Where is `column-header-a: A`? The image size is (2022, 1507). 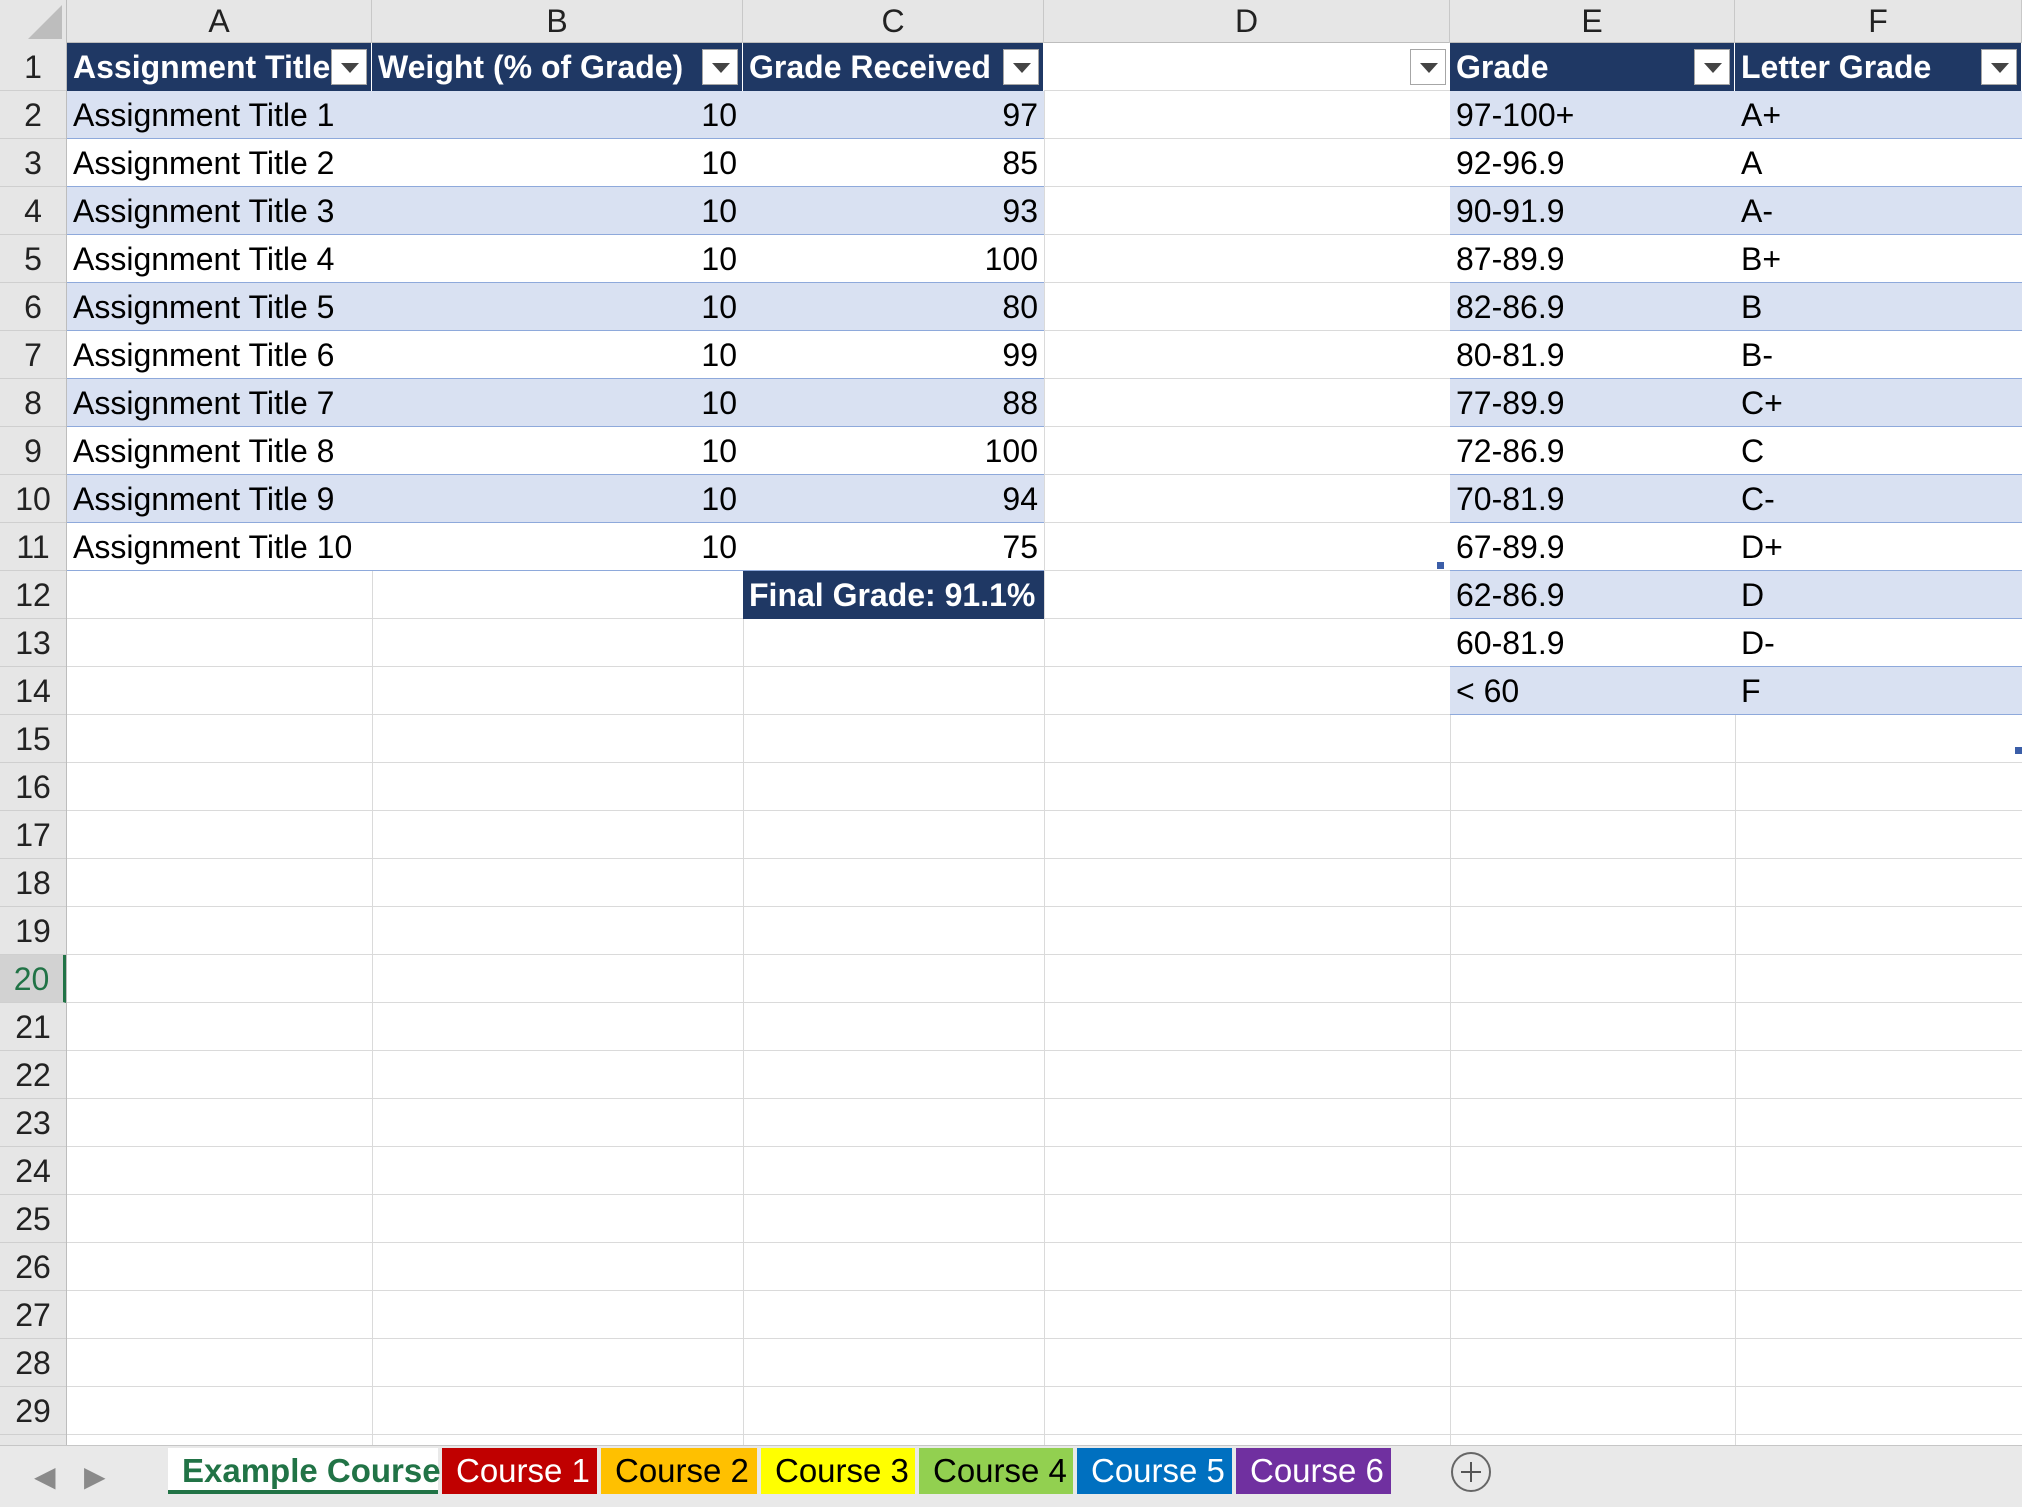
column-header-a: A is located at coordinates (219, 21).